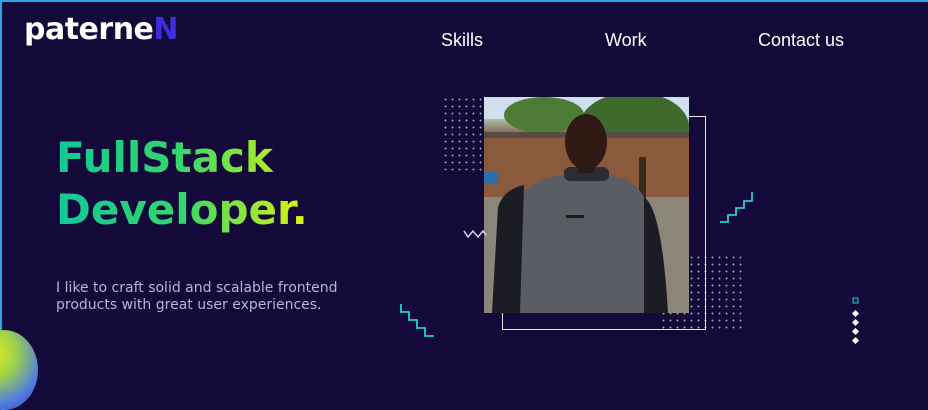 Image resolution: width=928 pixels, height=410 pixels. I want to click on brand-logo: paterneN, so click(101, 29).